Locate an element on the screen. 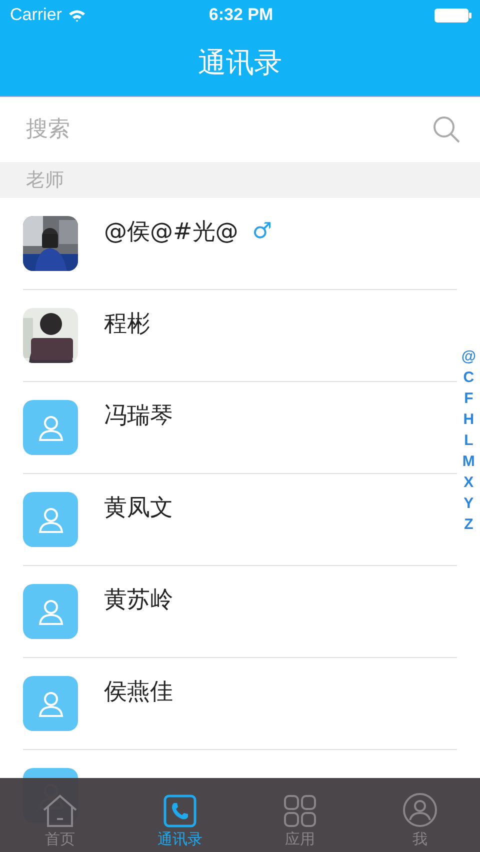 Image resolution: width=480 pixels, height=852 pixels. index-letter: Y is located at coordinates (469, 503).